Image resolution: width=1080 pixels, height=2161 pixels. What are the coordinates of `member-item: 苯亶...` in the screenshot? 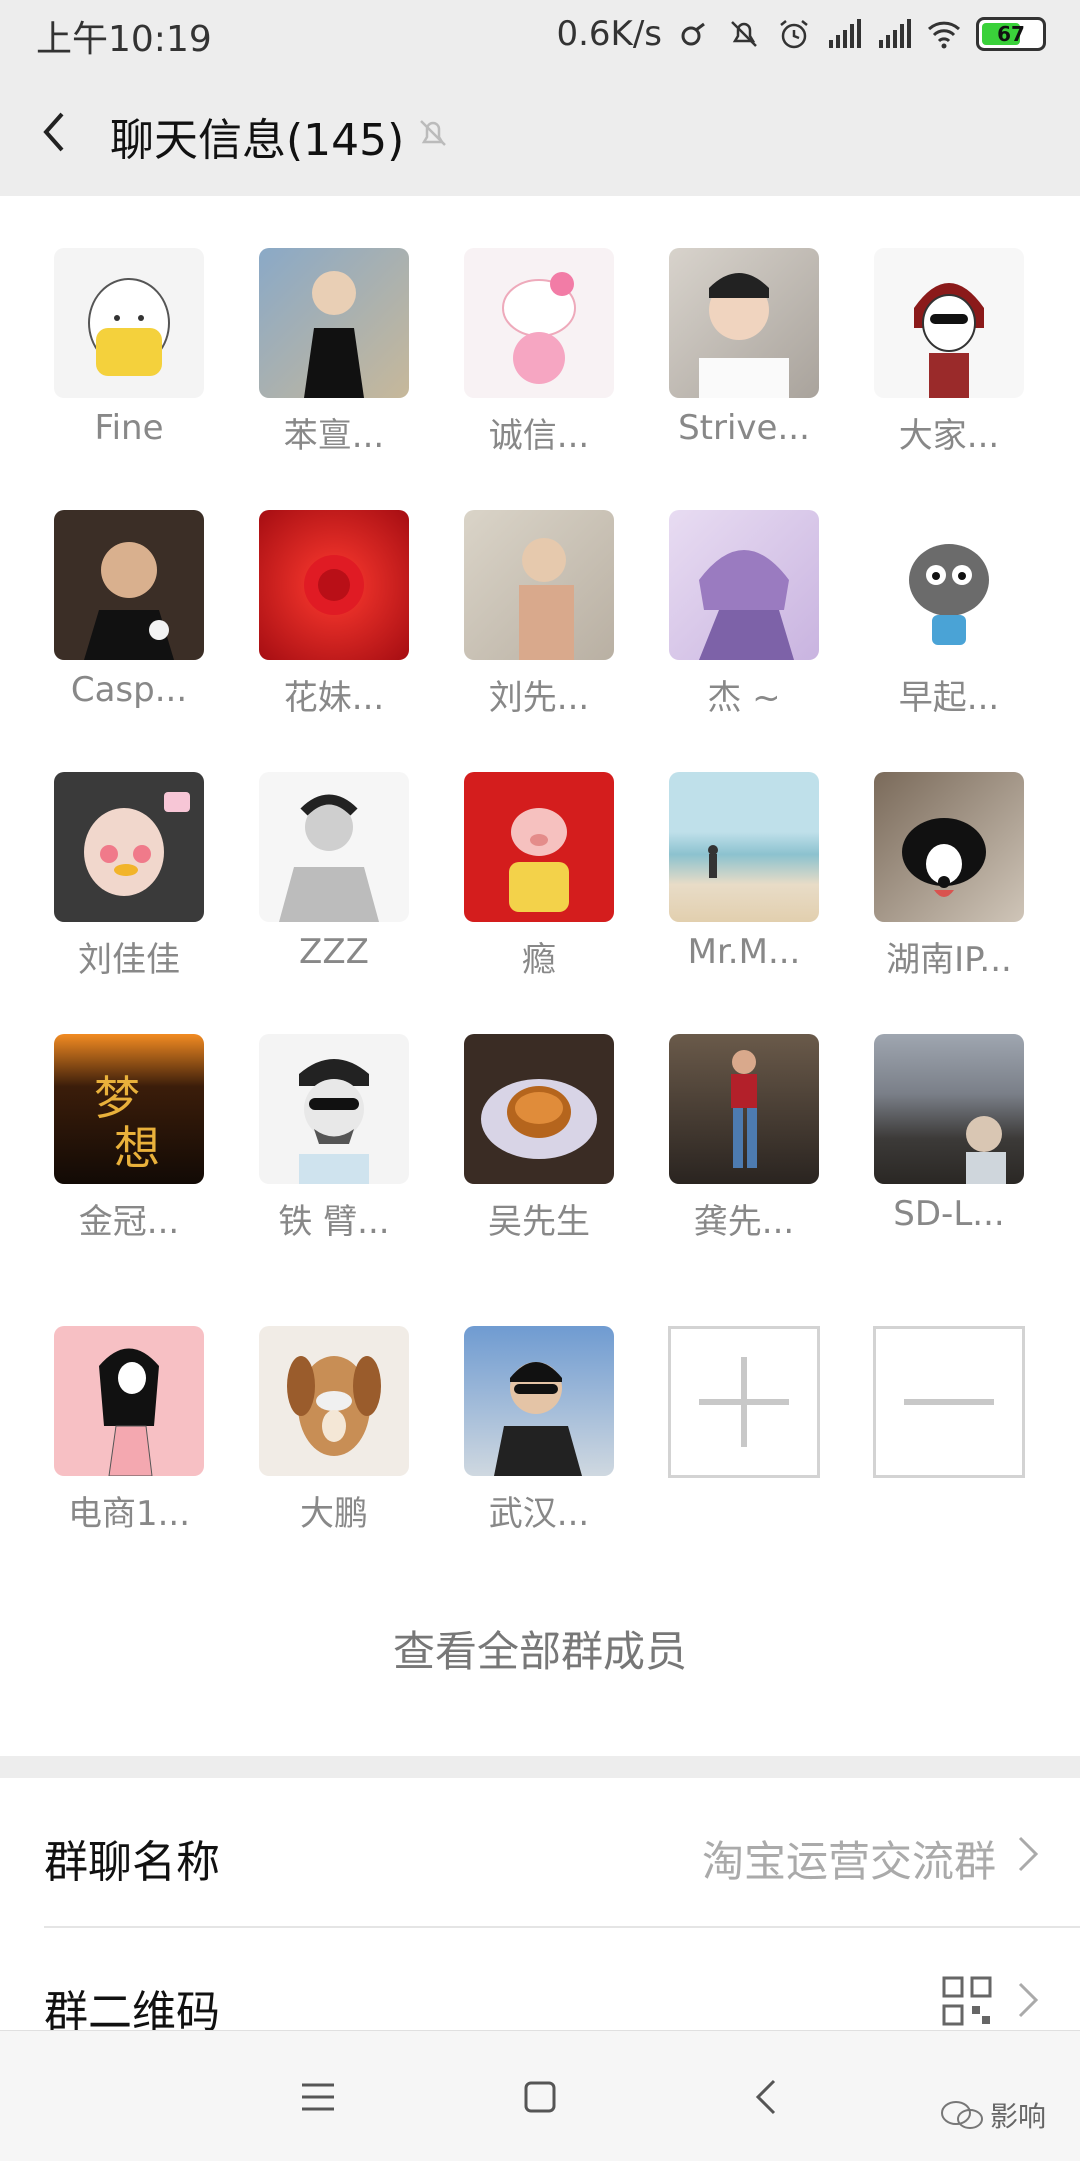 It's located at (334, 363).